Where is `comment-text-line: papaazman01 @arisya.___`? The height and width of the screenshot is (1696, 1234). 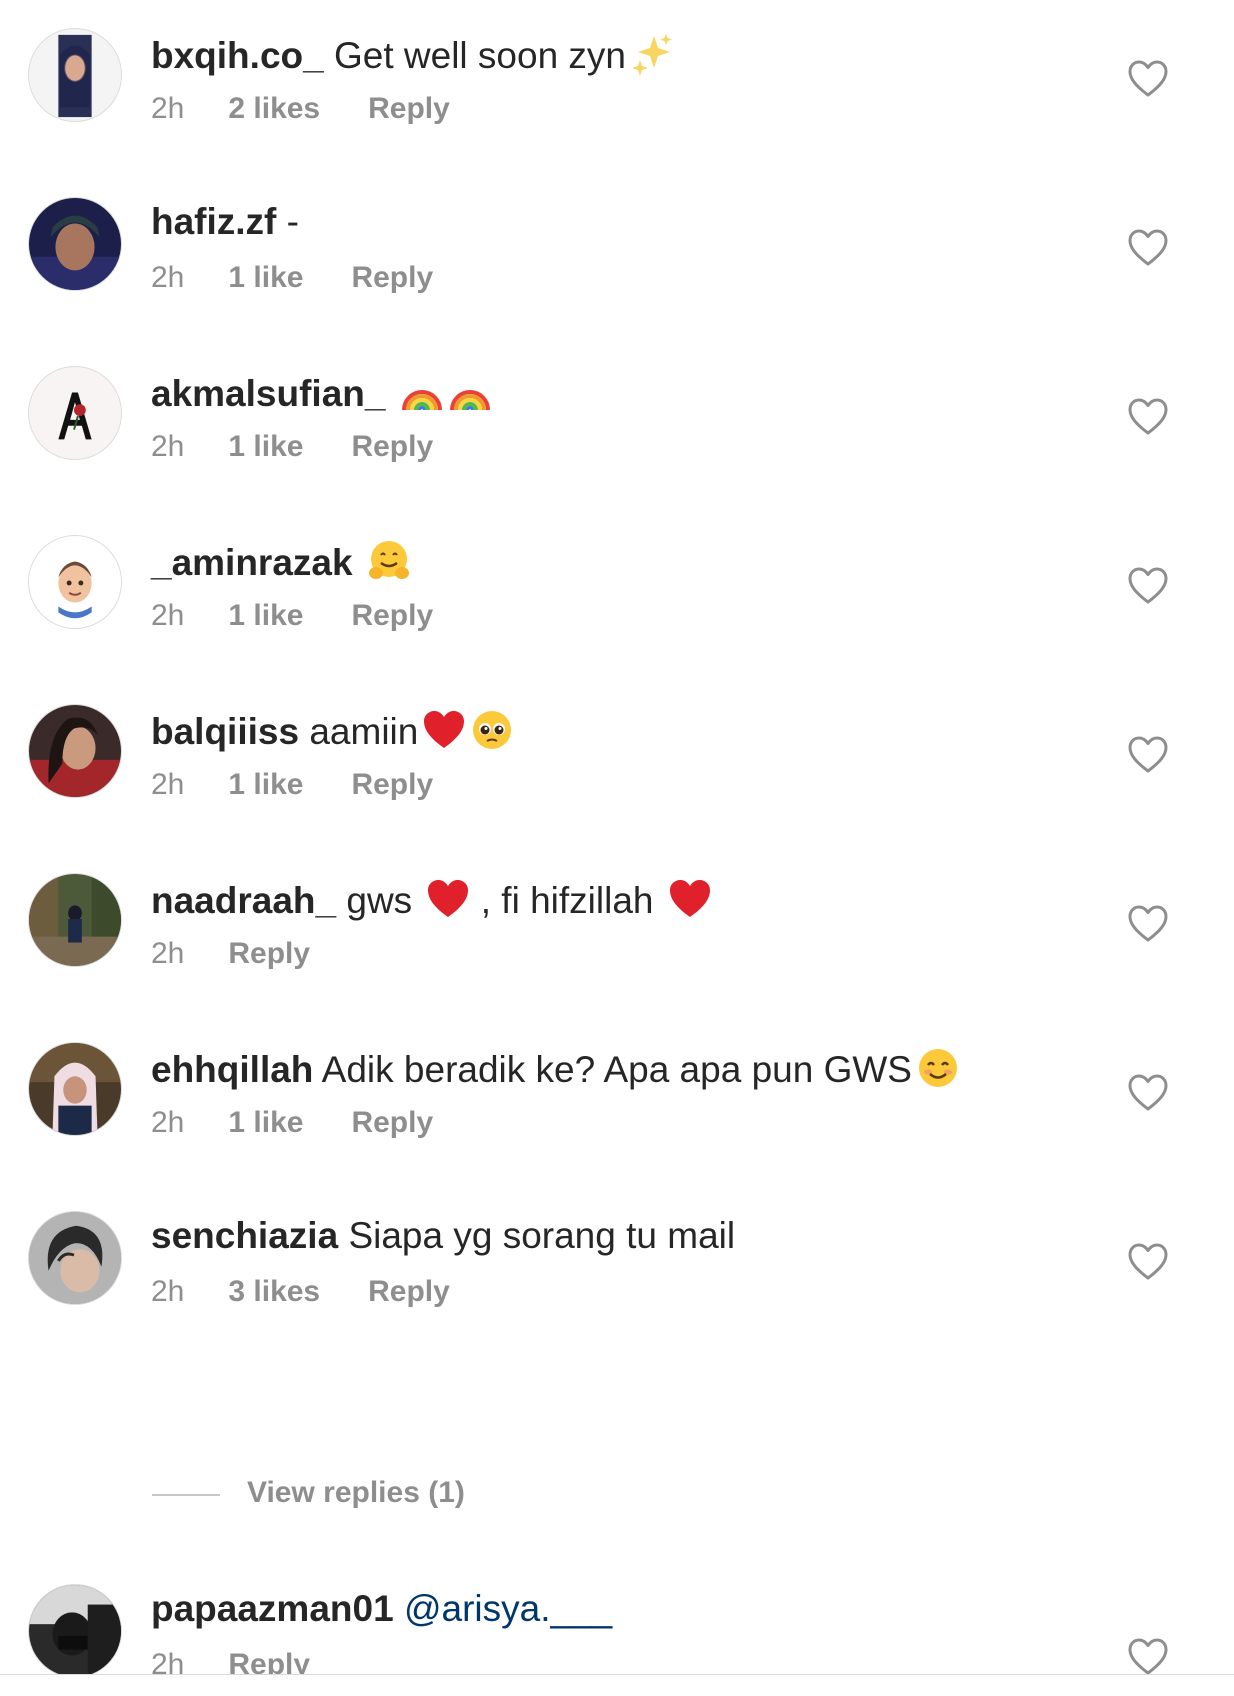 comment-text-line: papaazman01 @arisya.___ is located at coordinates (381, 1609).